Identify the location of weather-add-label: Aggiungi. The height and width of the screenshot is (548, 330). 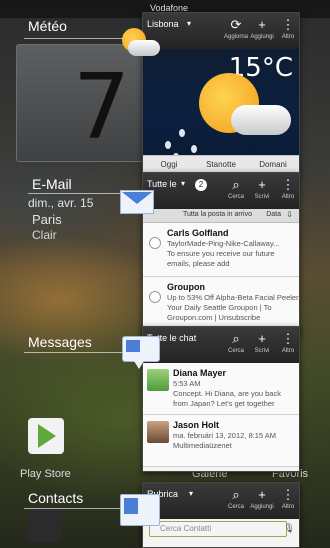
(262, 37).